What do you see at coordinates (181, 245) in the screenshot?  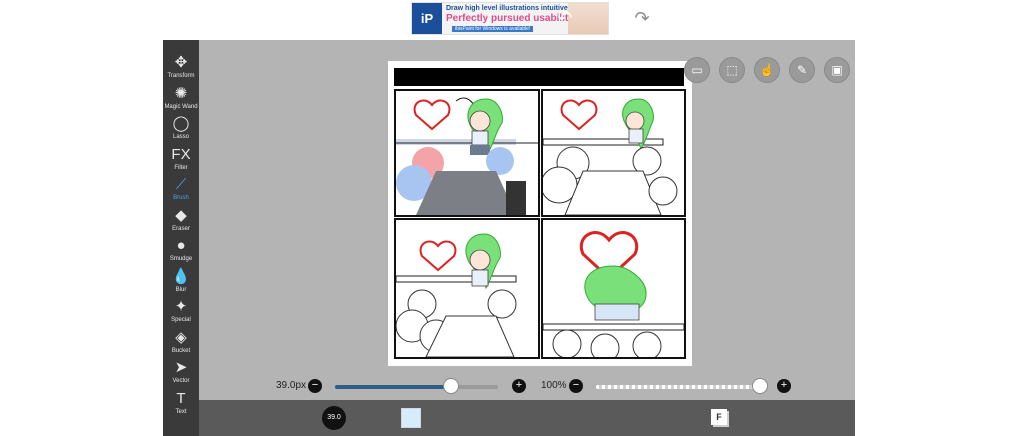 I see `smudge-icon: ●` at bounding box center [181, 245].